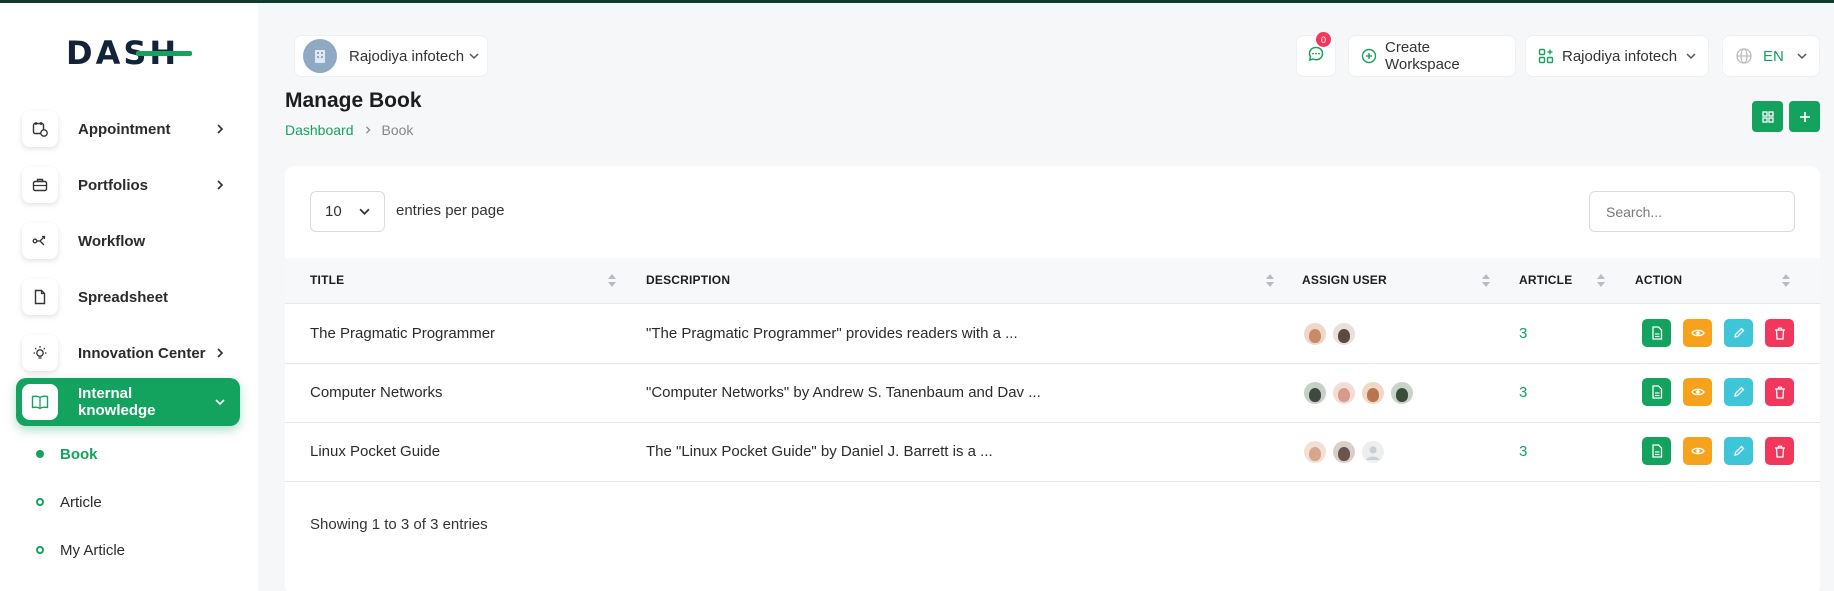 The image size is (1834, 591). What do you see at coordinates (1773, 56) in the screenshot?
I see `language-code: EN` at bounding box center [1773, 56].